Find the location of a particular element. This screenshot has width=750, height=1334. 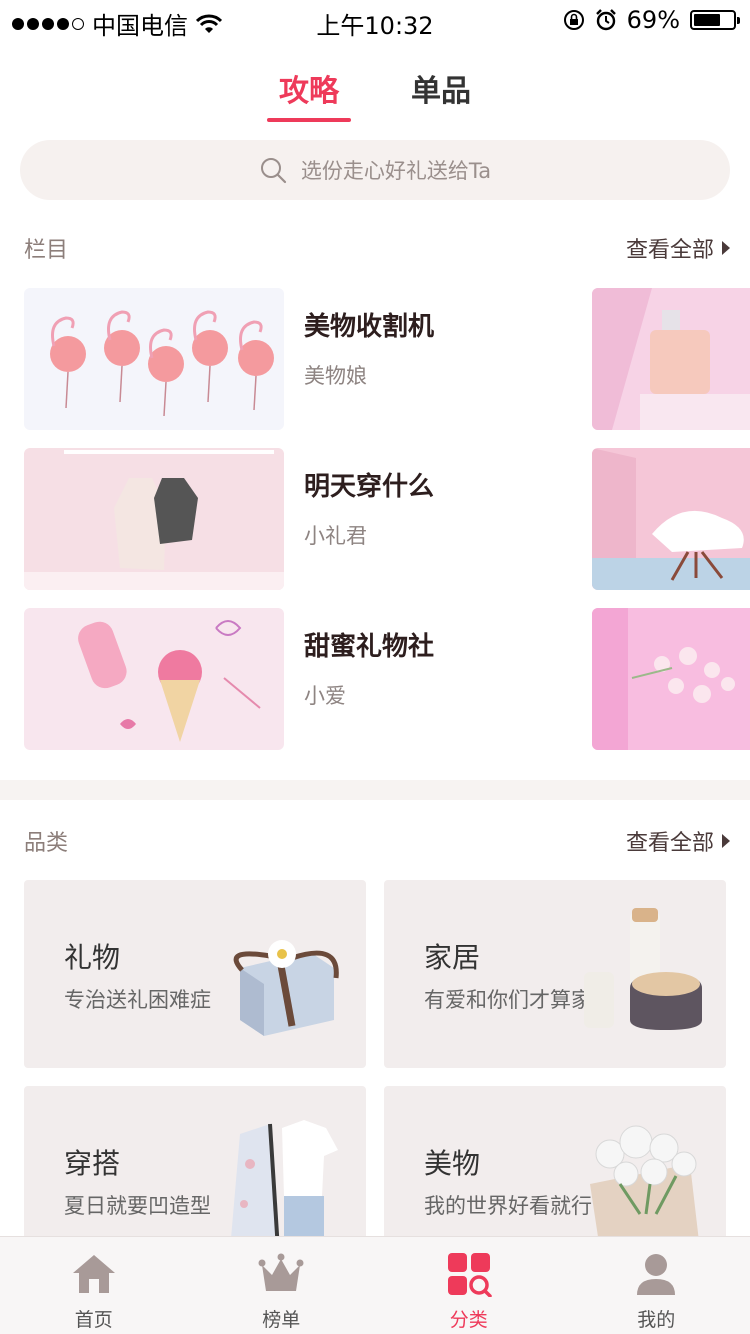

category-title: 品类 is located at coordinates (46, 843).